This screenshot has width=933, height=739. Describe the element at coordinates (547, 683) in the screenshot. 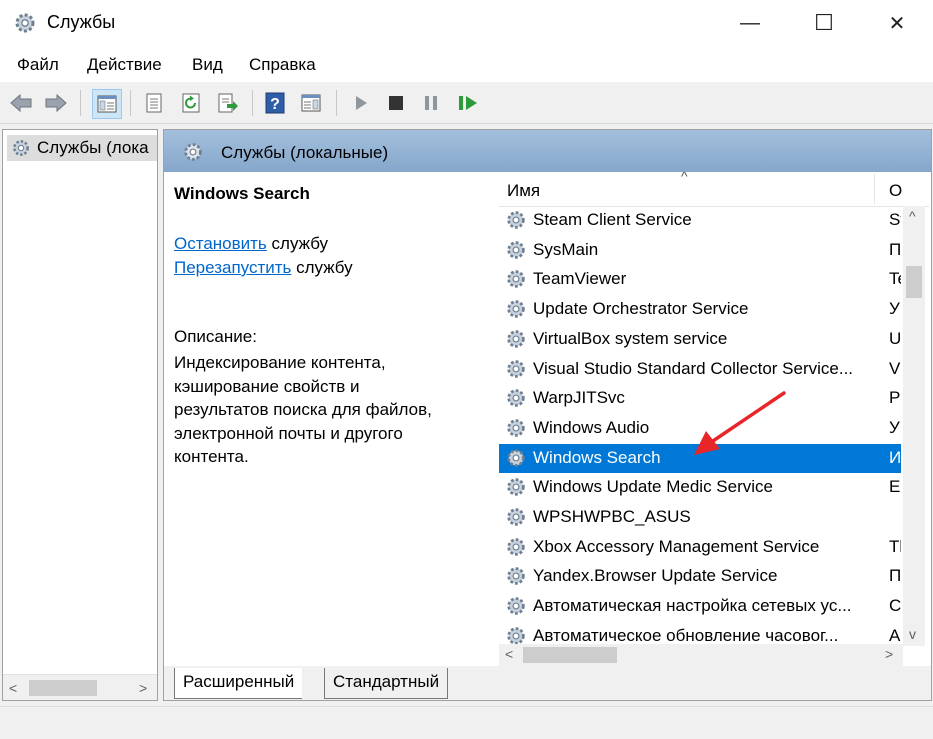

I see `view-tabs: Расширенный Стандартный` at that location.